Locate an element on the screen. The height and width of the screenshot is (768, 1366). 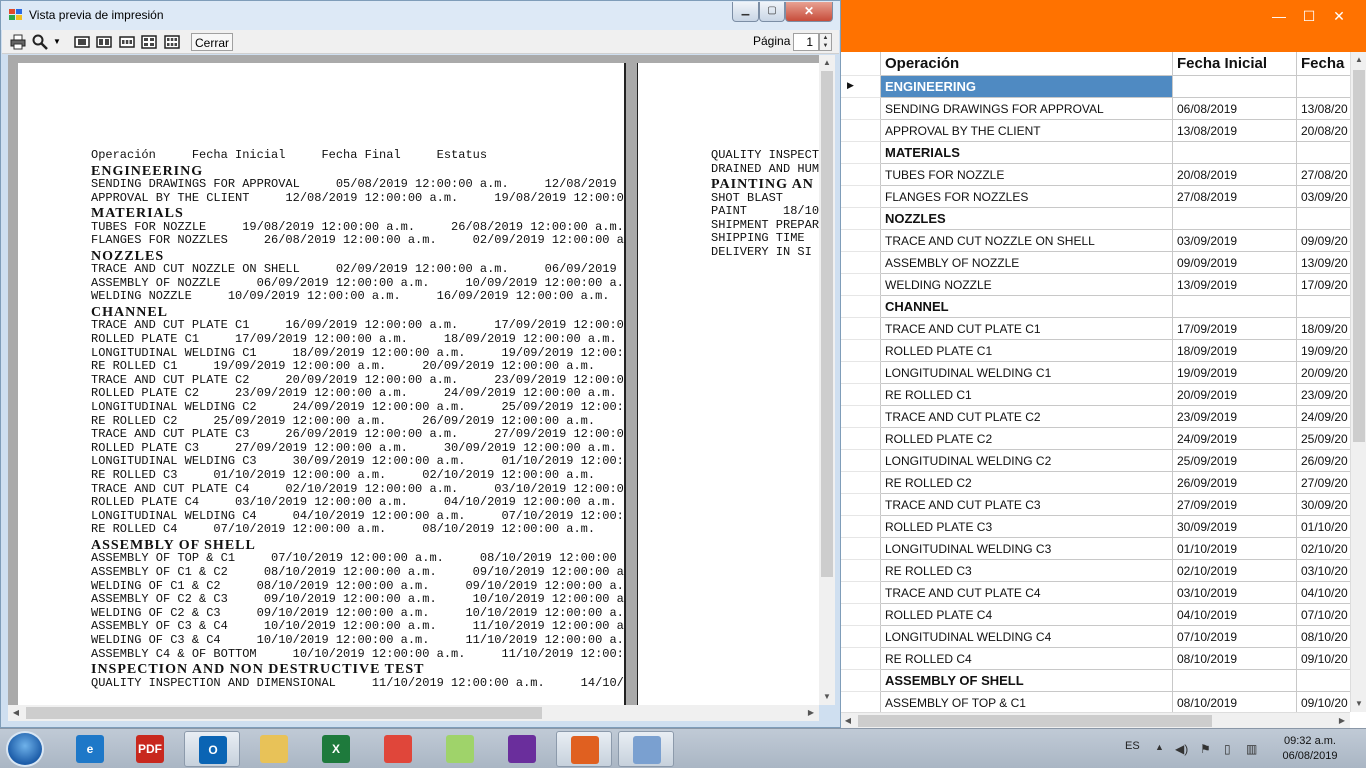
cell-operation: LONGITUDINAL WELDING C4 is located at coordinates (1027, 637).